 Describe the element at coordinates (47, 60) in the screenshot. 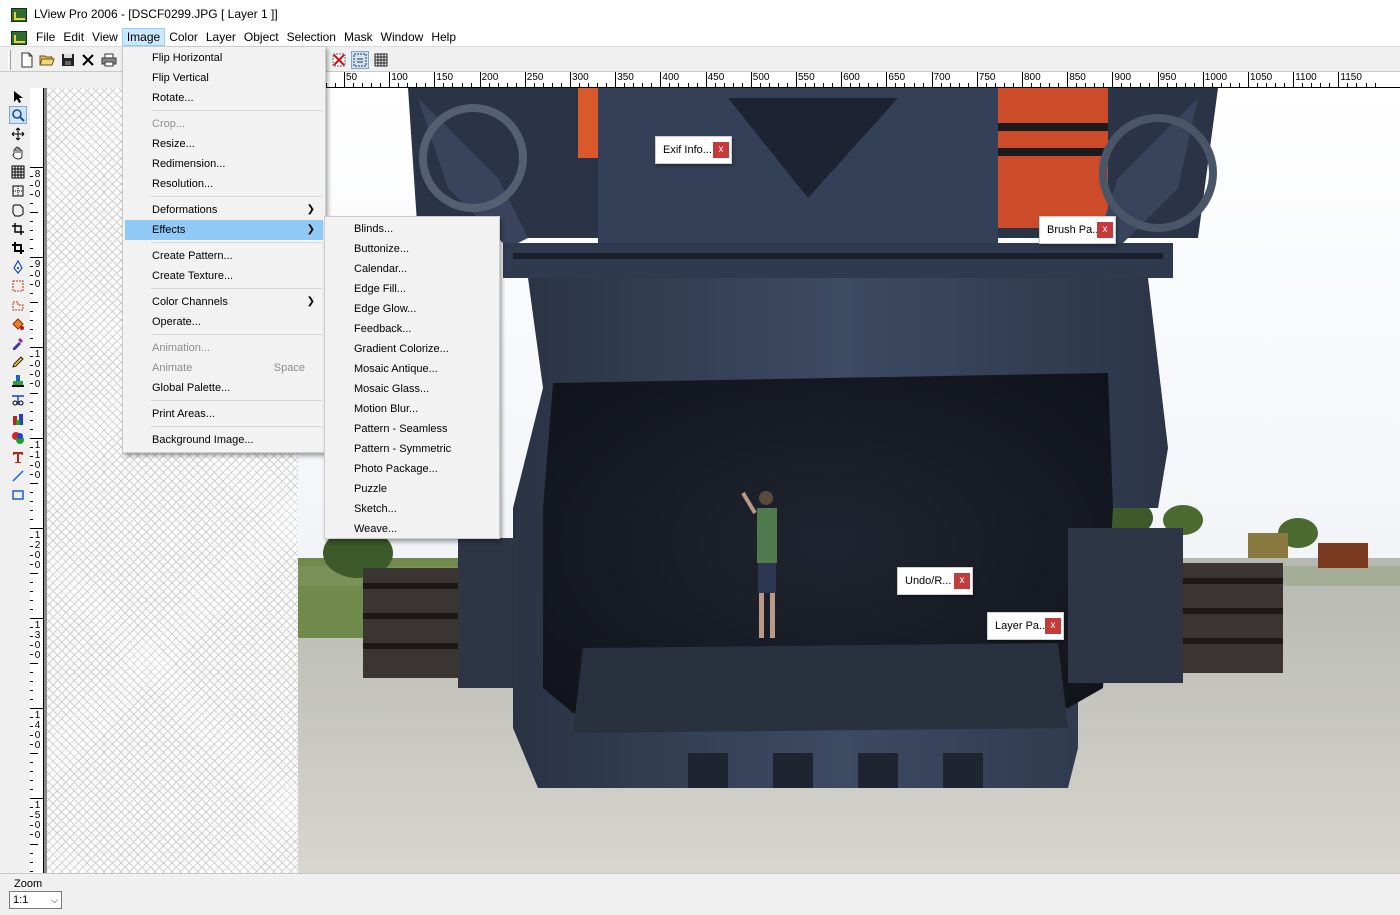

I see `open-folder-icon` at that location.